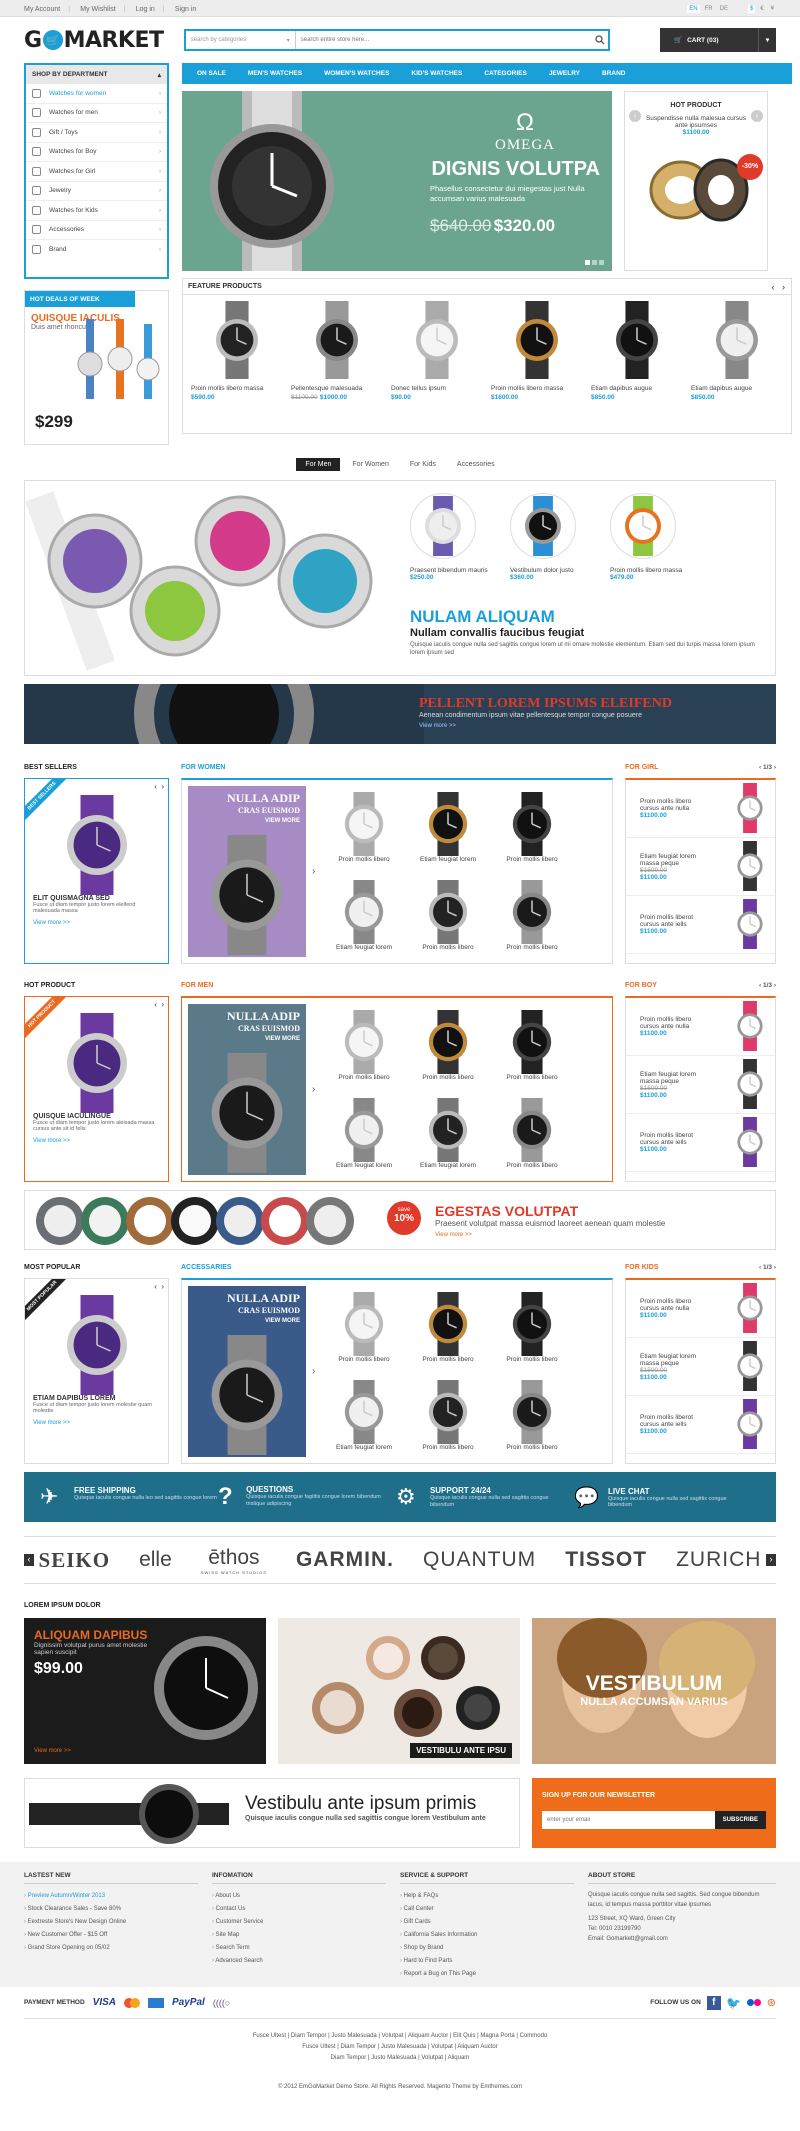  I want to click on dept-item: Jewelry ›, so click(96, 191).